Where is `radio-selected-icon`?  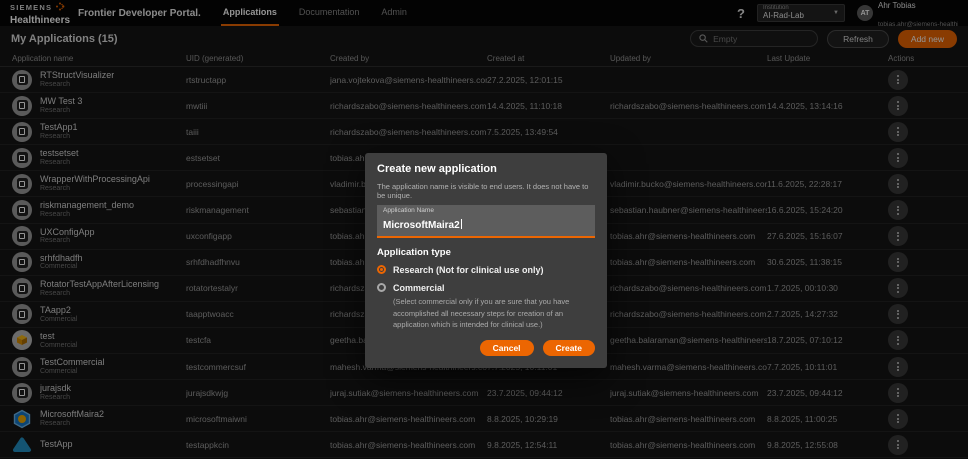 radio-selected-icon is located at coordinates (381, 270).